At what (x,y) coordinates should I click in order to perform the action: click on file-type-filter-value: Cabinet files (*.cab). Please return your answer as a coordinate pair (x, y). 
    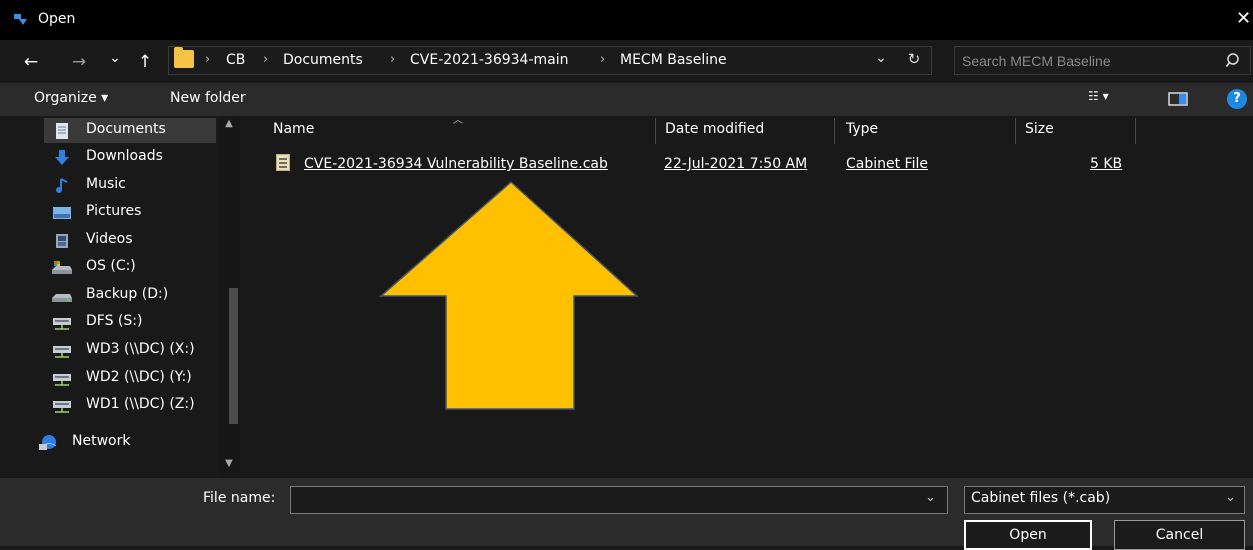
    Looking at the image, I should click on (1041, 498).